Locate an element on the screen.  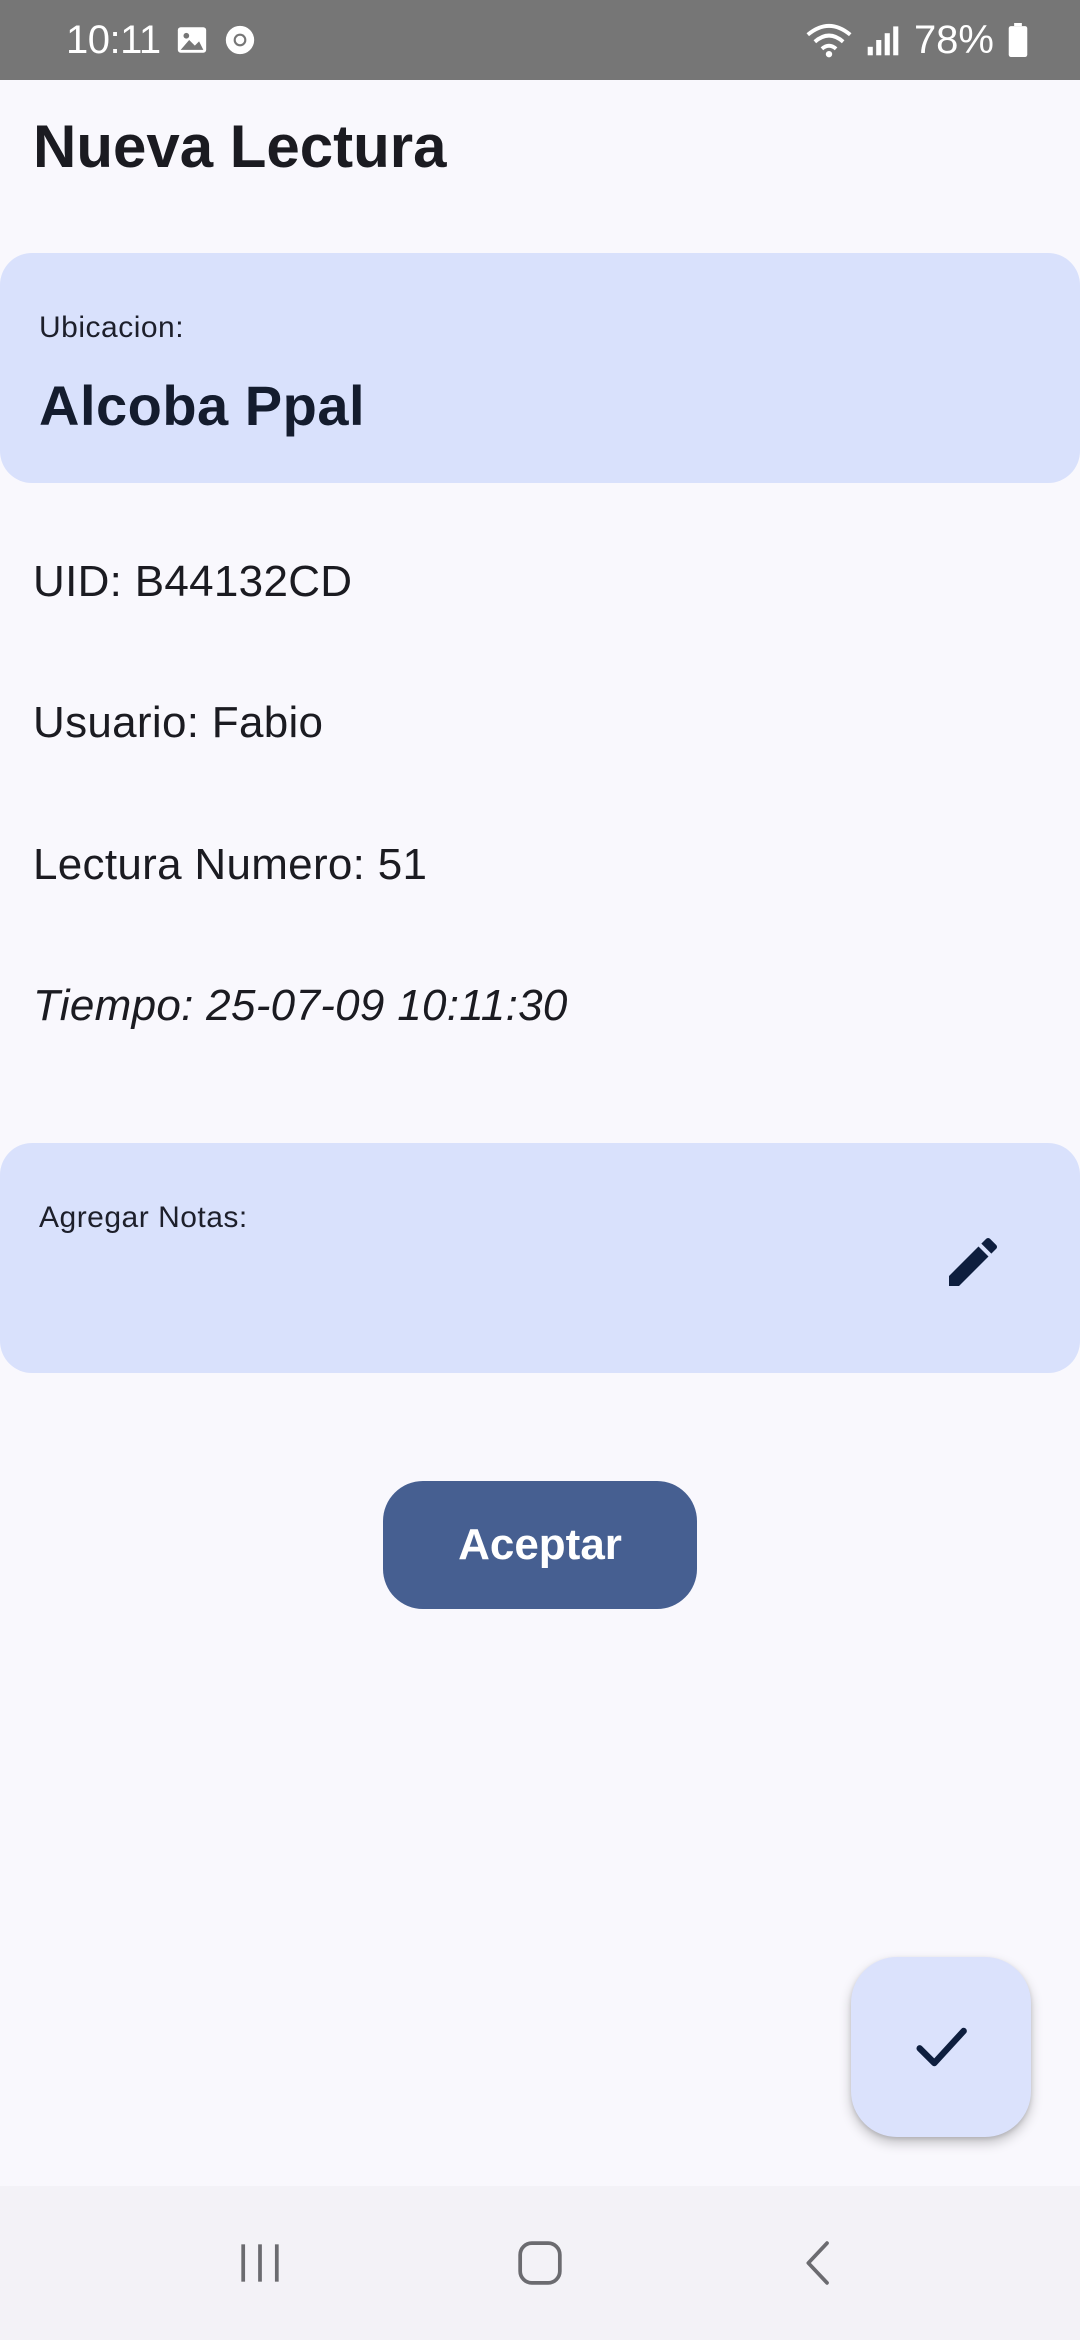
confirm-fab is located at coordinates (941, 2047).